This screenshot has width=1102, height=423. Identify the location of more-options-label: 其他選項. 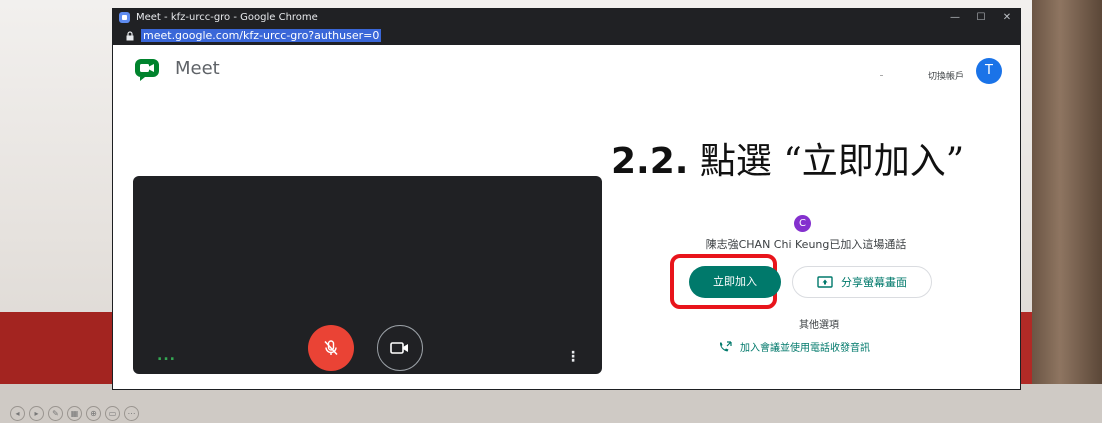
(819, 325).